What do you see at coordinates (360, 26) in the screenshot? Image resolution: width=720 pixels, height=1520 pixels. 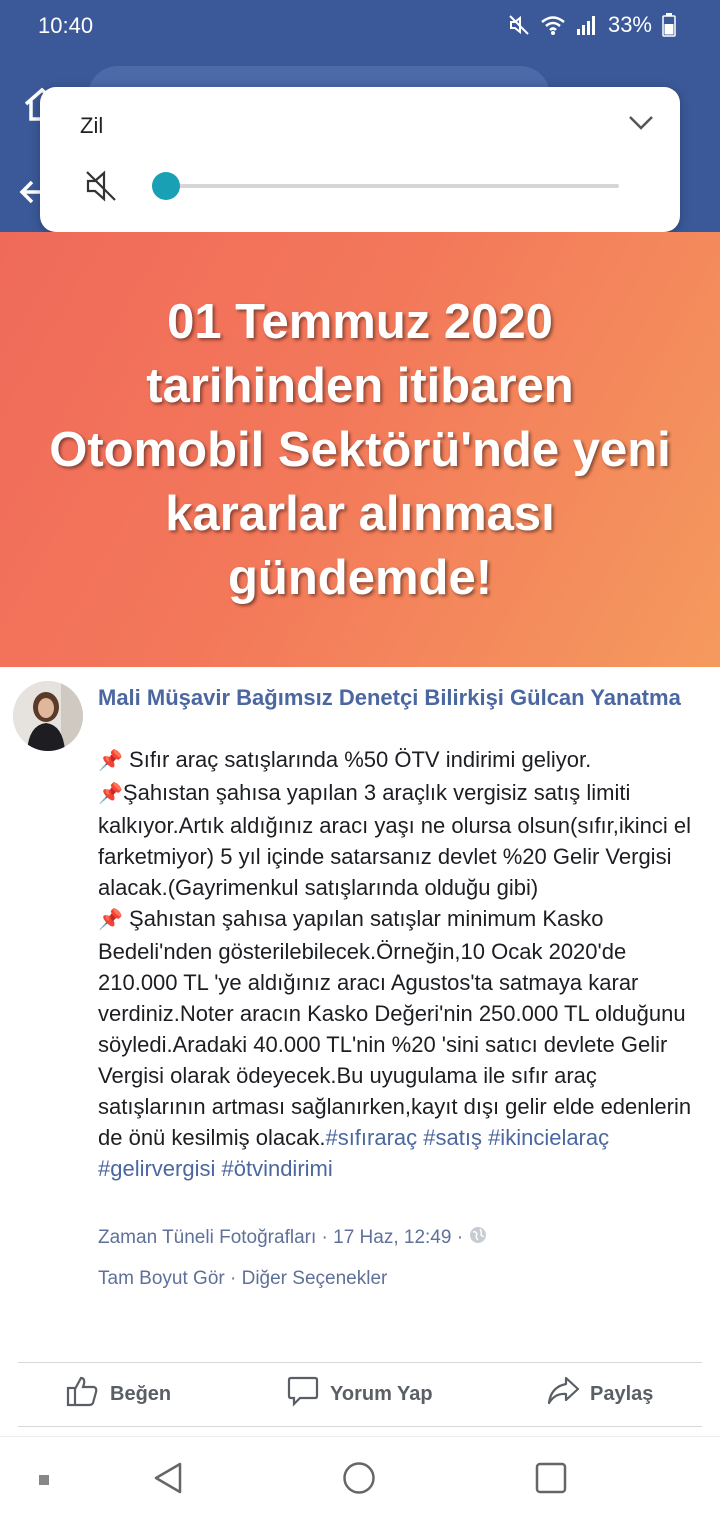 I see `status-bar: 10:40 33%` at bounding box center [360, 26].